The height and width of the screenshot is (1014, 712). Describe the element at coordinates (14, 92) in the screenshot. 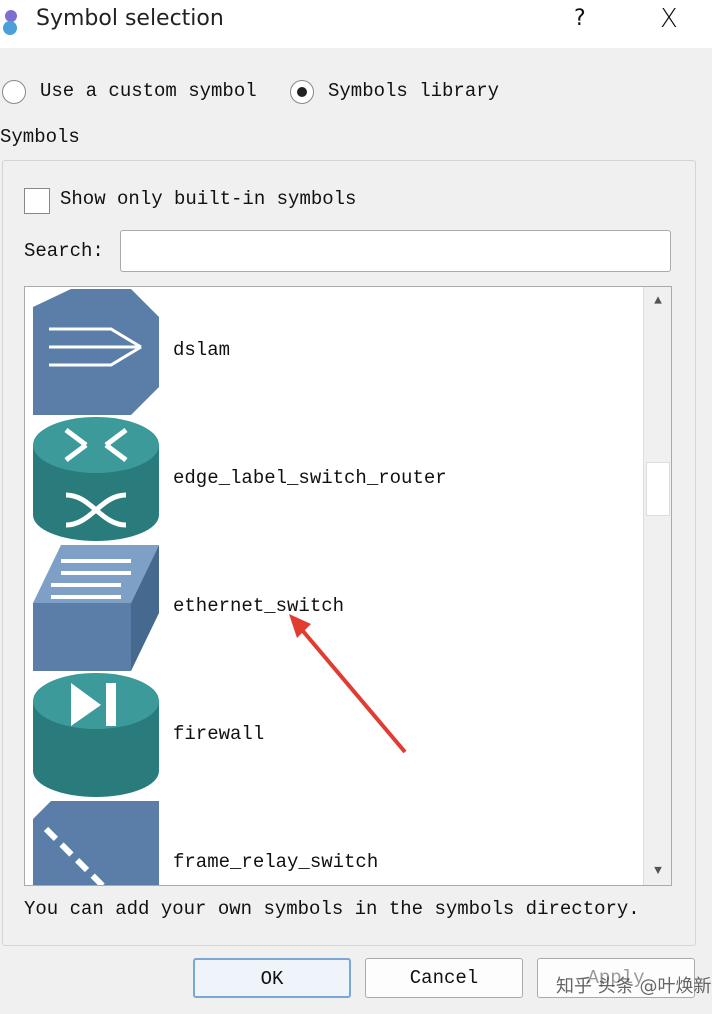

I see `custom-symbol-radio` at that location.